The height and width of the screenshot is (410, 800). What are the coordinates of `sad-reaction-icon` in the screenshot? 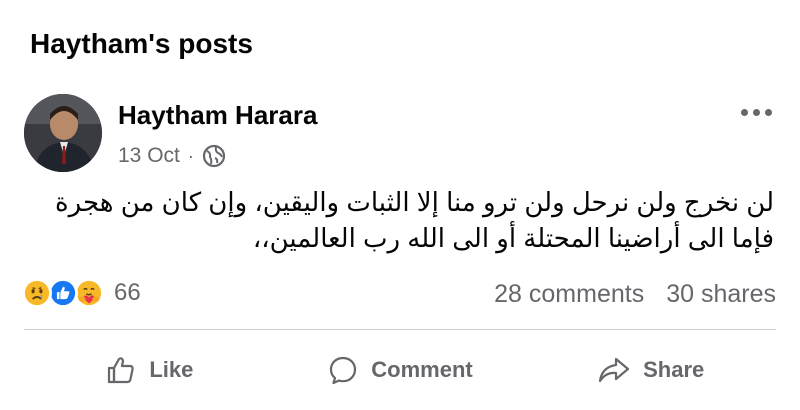 It's located at (37, 293).